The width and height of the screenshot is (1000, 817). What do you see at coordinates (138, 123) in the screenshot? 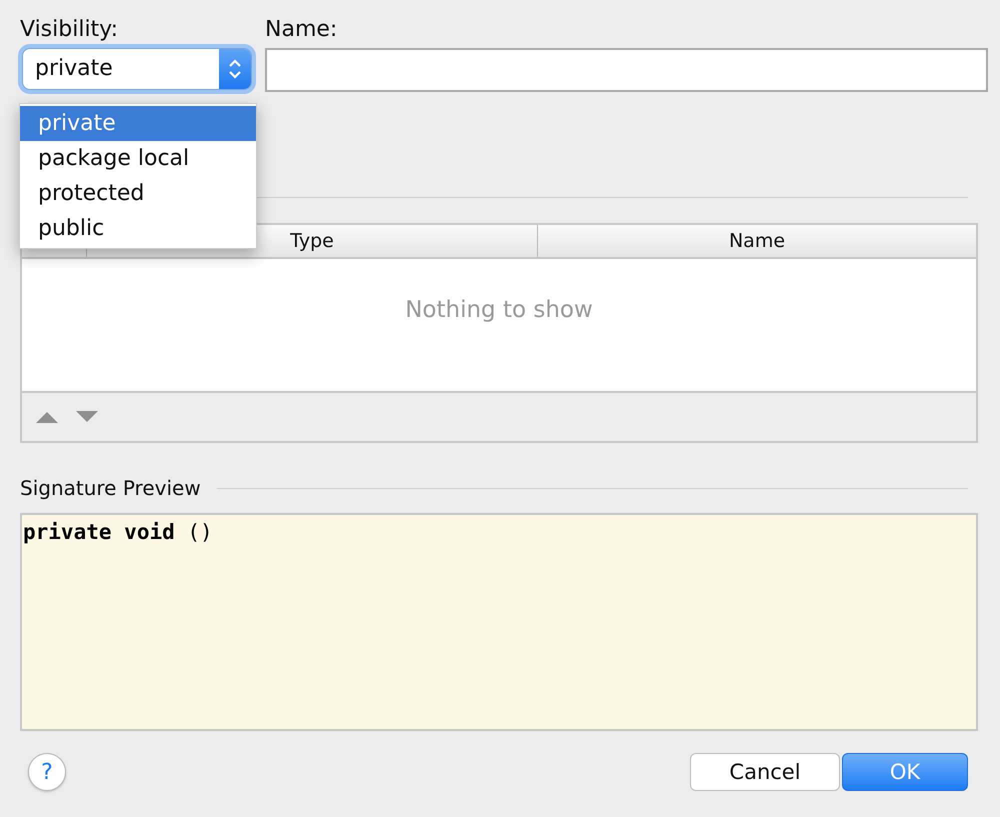
I see `menu-item: private` at bounding box center [138, 123].